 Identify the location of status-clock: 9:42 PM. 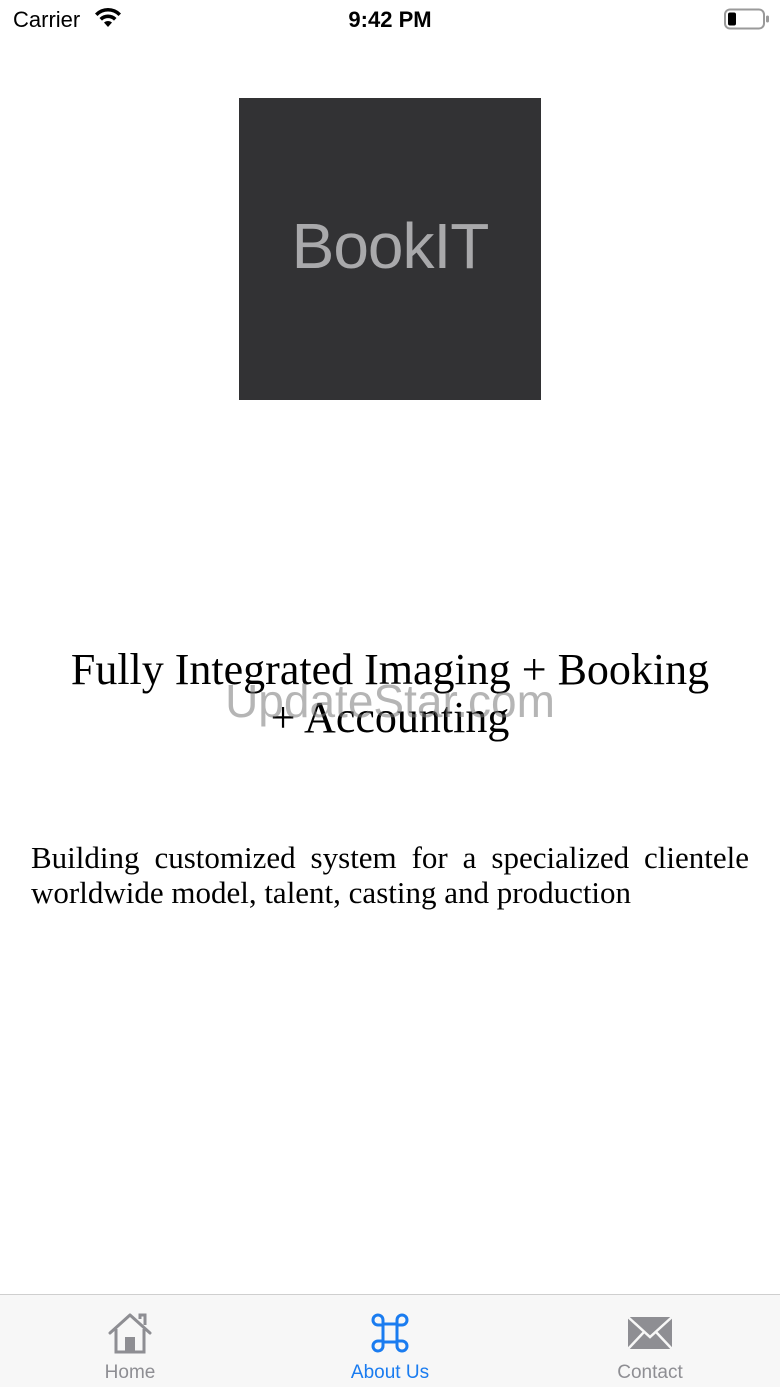
(390, 19).